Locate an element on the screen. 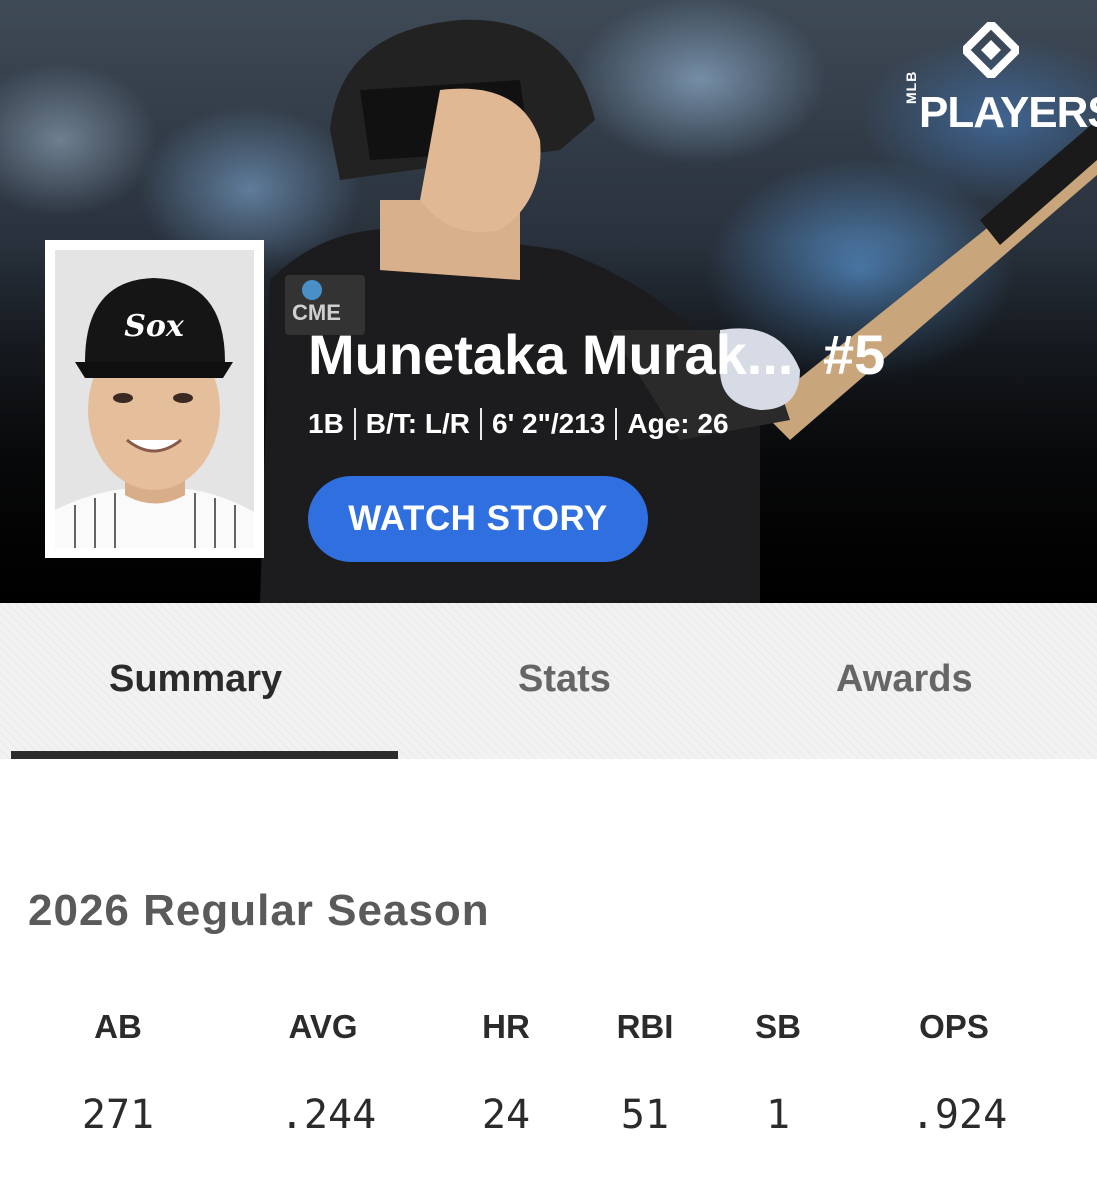 Image resolution: width=1097 pixels, height=1200 pixels. stat-header-sb: SB is located at coordinates (778, 1026).